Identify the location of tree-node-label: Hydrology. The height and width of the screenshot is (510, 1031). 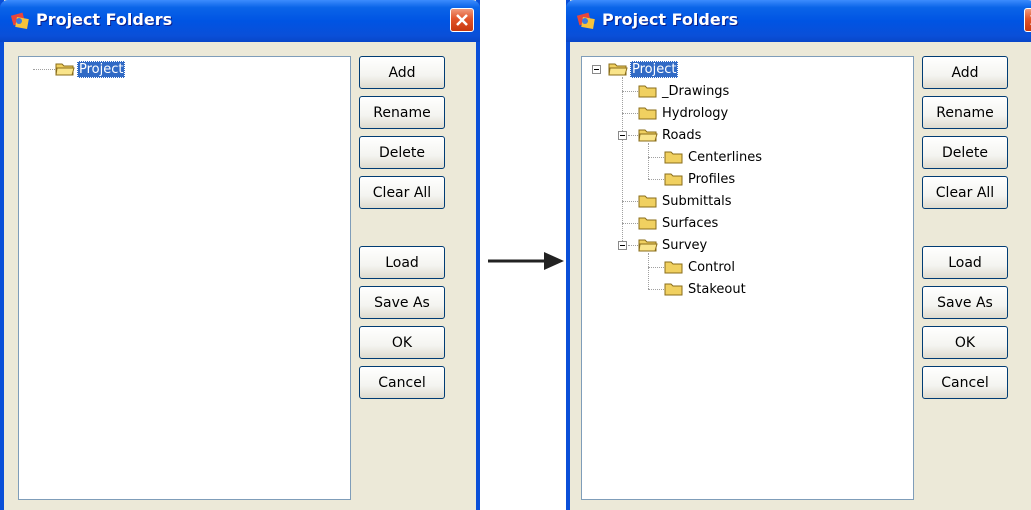
(695, 113).